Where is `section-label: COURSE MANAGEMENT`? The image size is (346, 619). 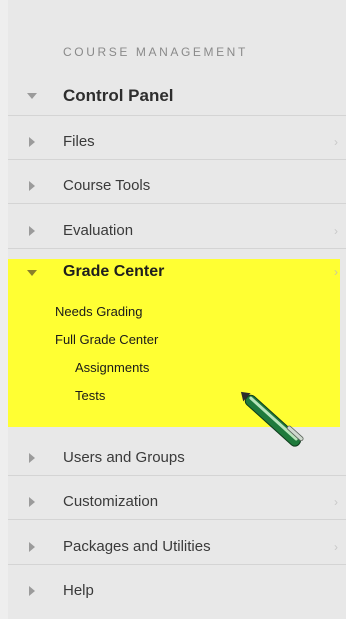 section-label: COURSE MANAGEMENT is located at coordinates (155, 52).